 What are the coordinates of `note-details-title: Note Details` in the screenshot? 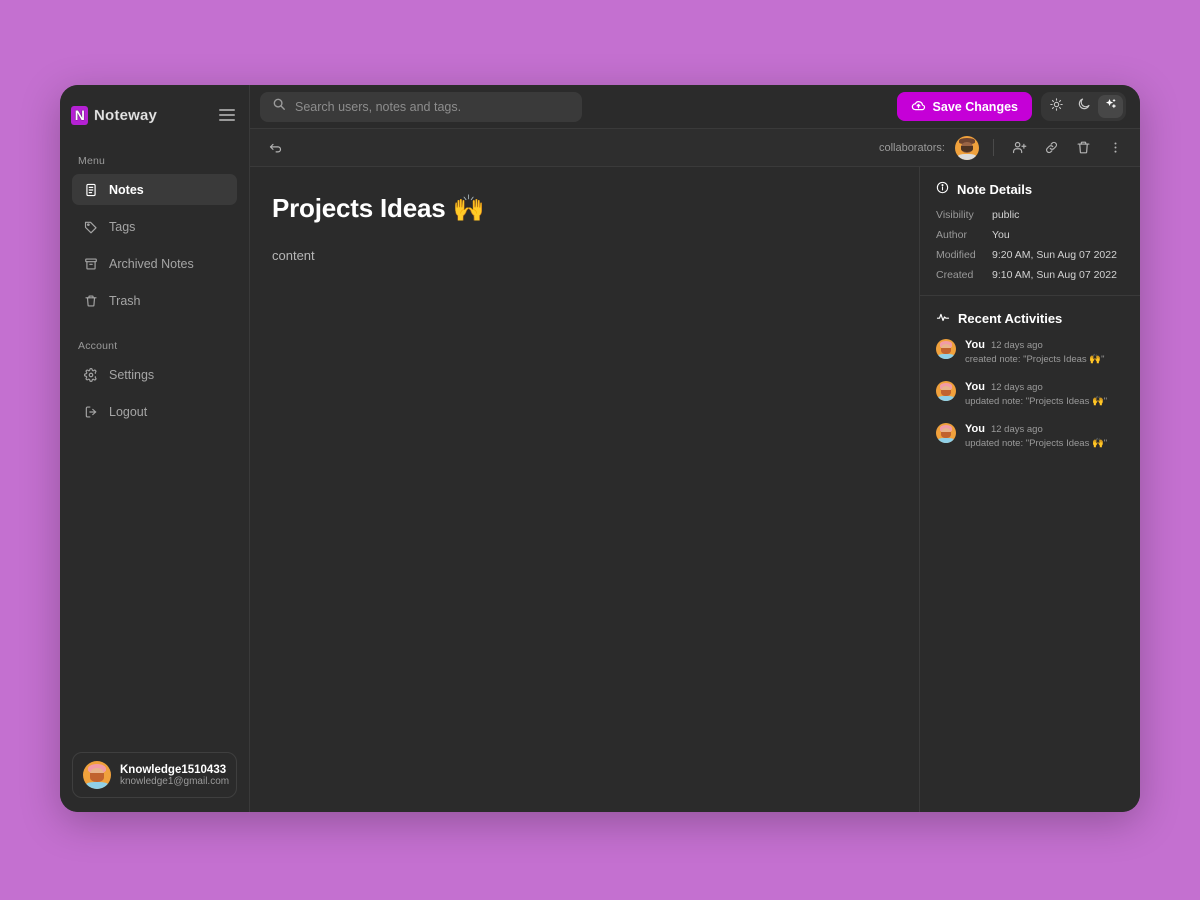 It's located at (995, 189).